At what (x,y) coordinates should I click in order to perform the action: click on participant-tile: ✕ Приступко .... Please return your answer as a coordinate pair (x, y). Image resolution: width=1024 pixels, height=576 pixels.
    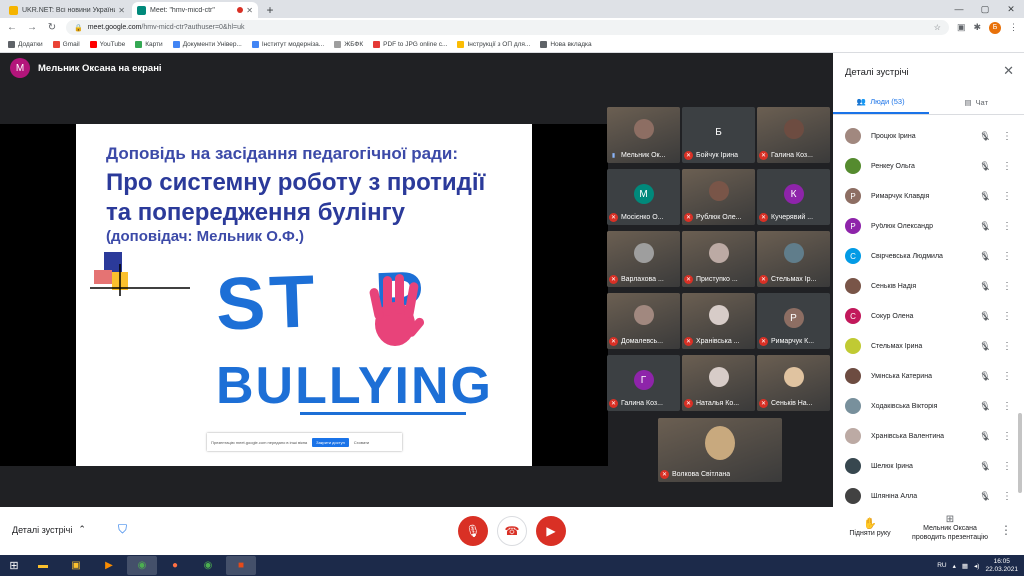
    Looking at the image, I should click on (718, 259).